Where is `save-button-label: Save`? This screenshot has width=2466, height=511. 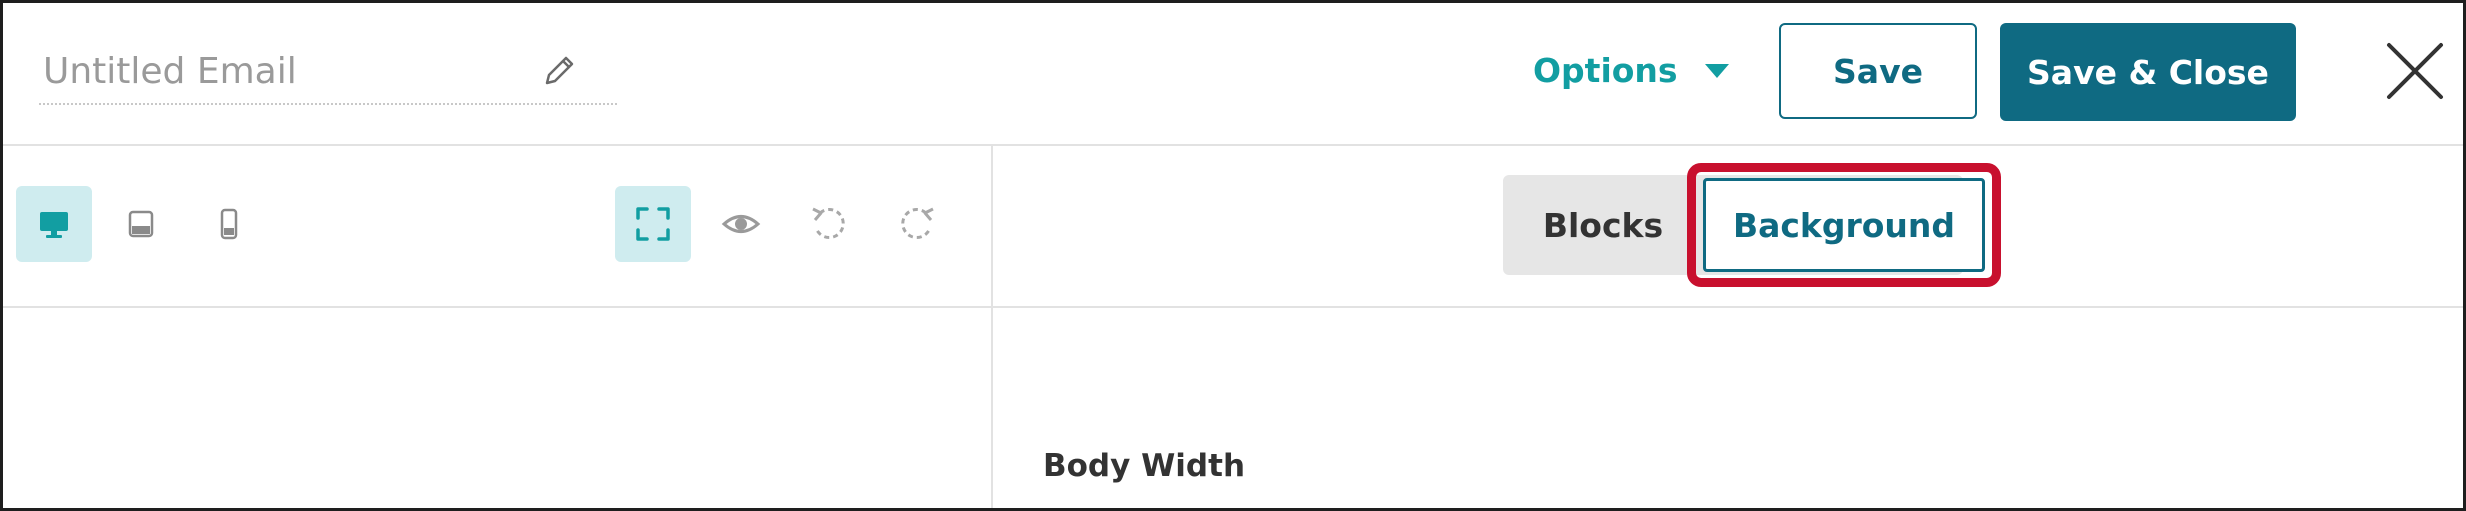 save-button-label: Save is located at coordinates (1878, 71).